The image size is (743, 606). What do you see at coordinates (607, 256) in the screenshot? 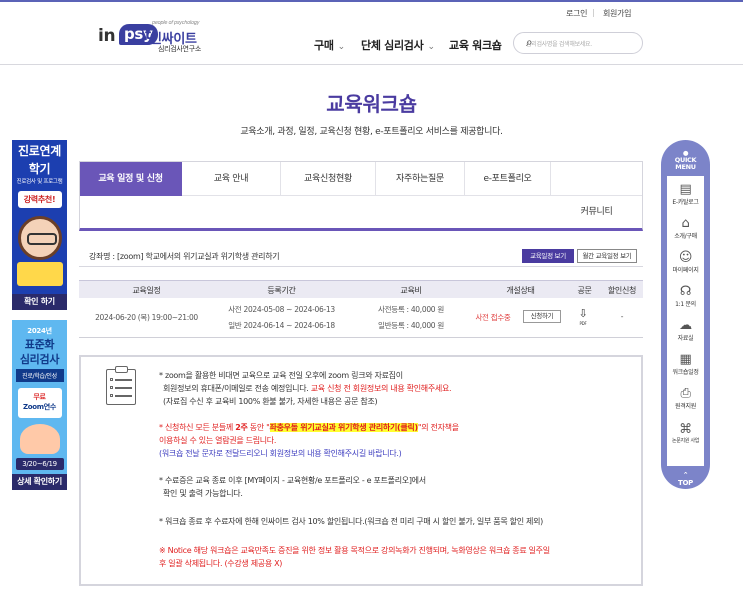
I see `monthly-schedule-button: 월간 교육일정 보기` at bounding box center [607, 256].